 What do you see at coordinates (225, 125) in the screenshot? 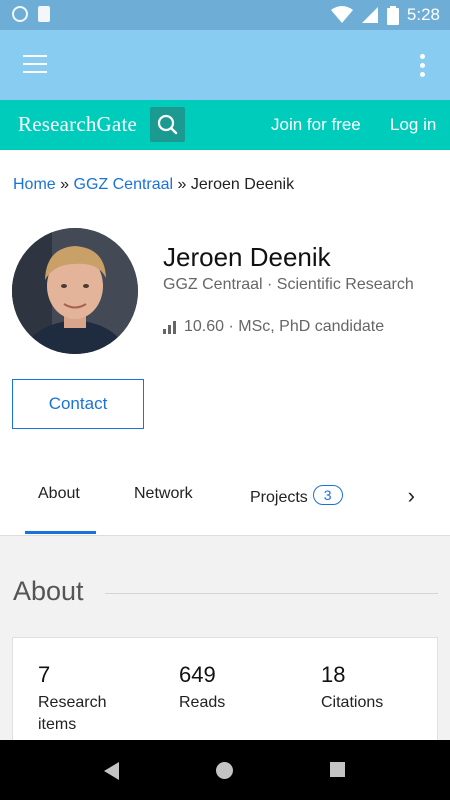
I see `researchgate-header: ResearchGate Join for free Log in` at bounding box center [225, 125].